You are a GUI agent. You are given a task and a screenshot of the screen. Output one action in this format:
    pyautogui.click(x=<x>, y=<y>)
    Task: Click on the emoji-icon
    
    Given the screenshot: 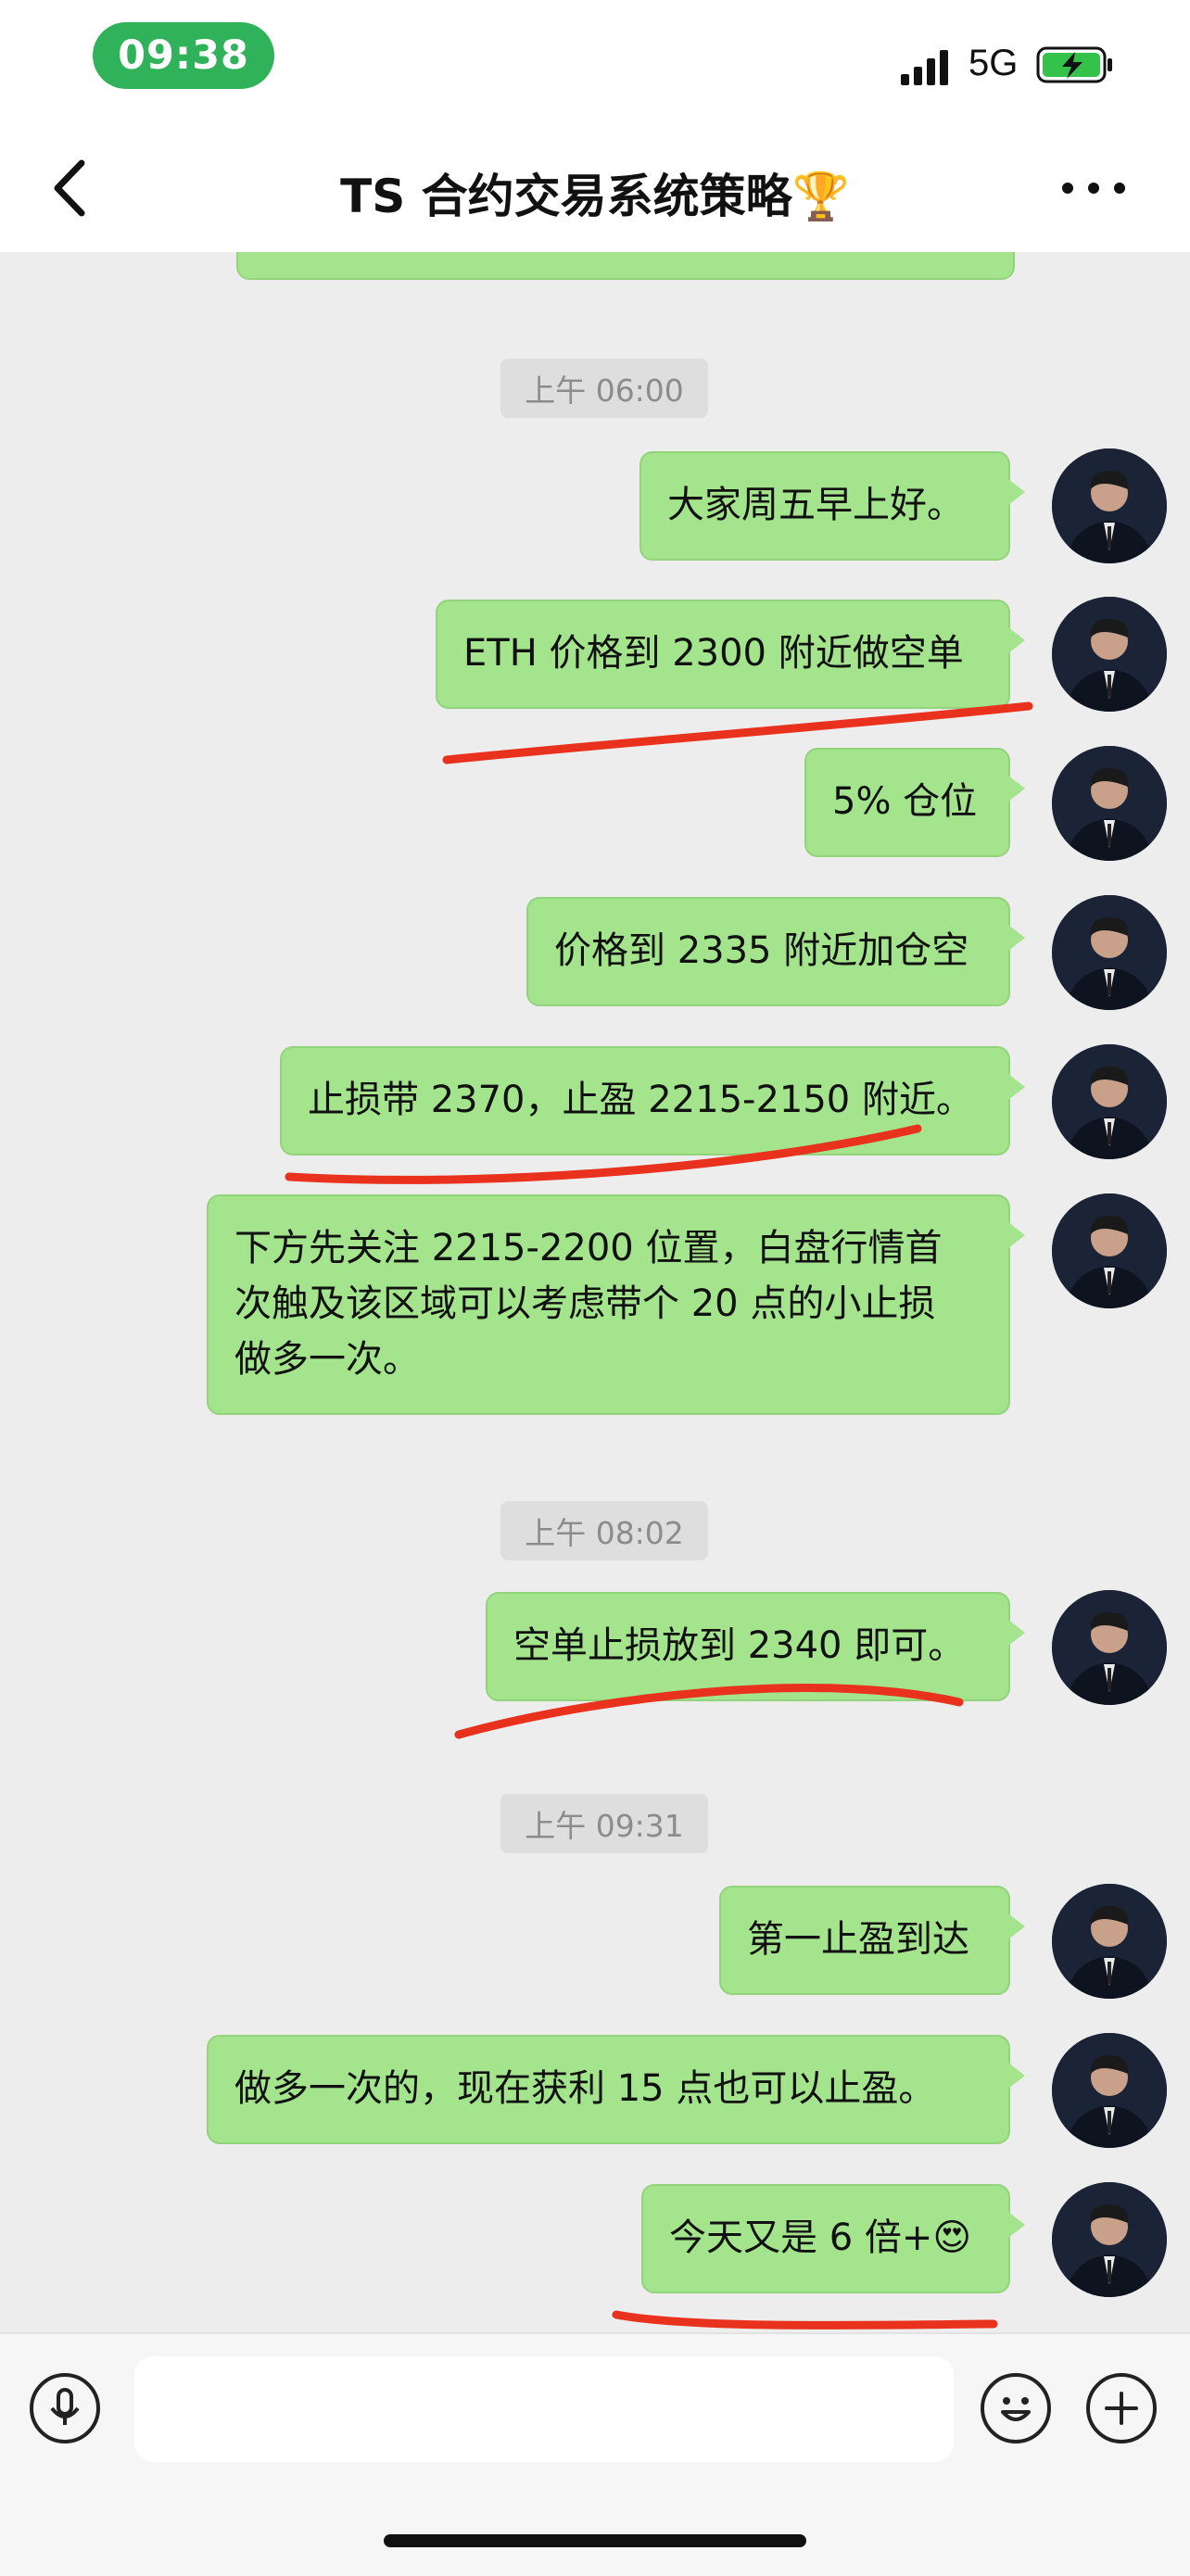 What is the action you would take?
    pyautogui.click(x=1016, y=2409)
    